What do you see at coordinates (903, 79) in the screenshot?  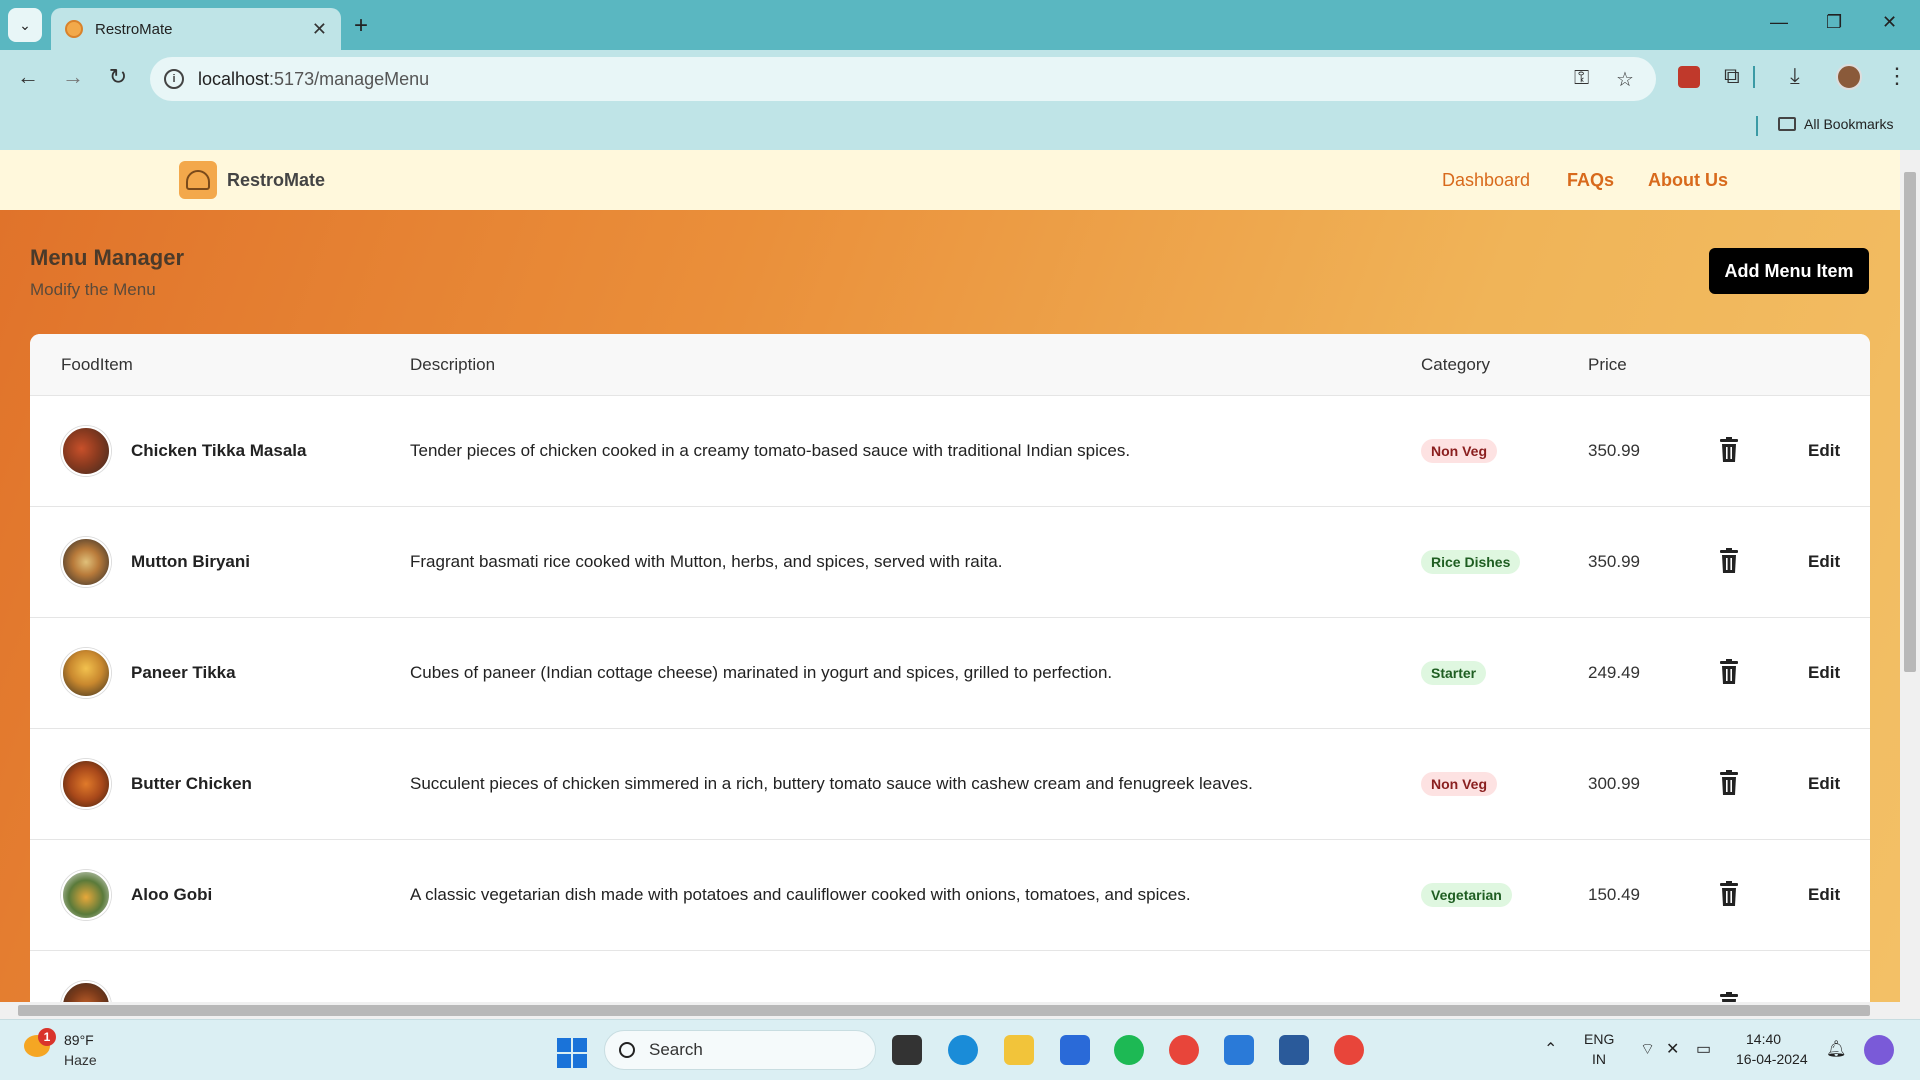 I see `address-bar: i localhost:5173/manageMenu ⚿ ☆` at bounding box center [903, 79].